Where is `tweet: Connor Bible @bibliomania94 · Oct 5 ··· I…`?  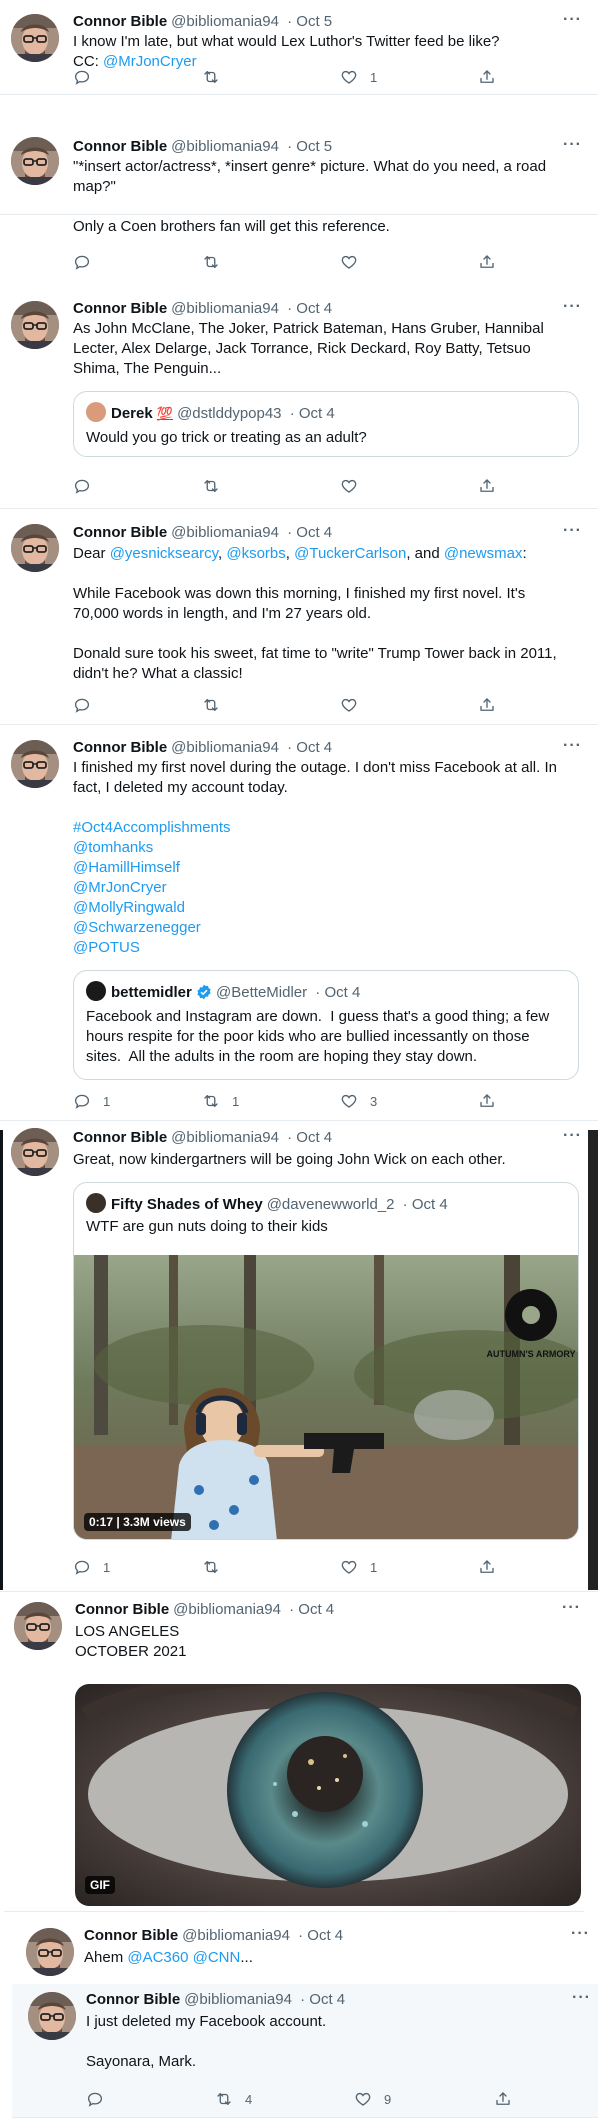 tweet: Connor Bible @bibliomania94 · Oct 5 ··· I… is located at coordinates (299, 47).